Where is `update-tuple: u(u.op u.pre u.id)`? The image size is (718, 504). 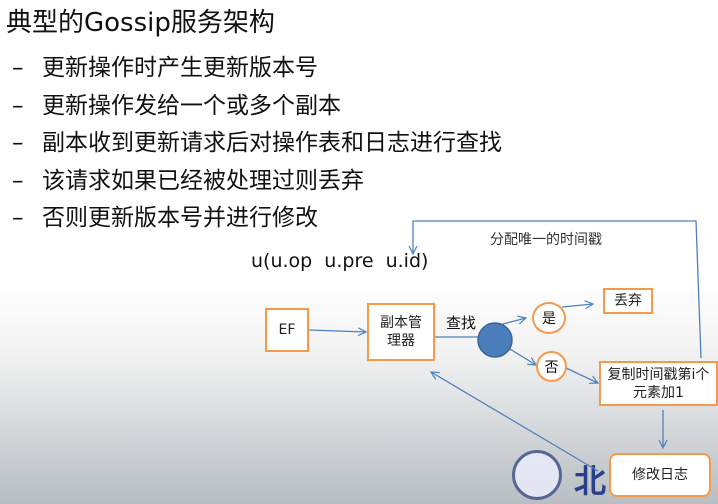
update-tuple: u(u.op u.pre u.id) is located at coordinates (340, 261).